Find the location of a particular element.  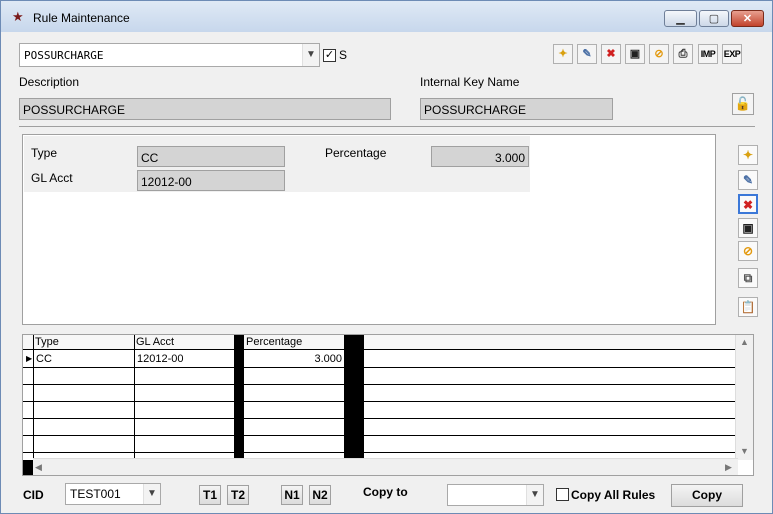

n2-button: N2 is located at coordinates (320, 495).